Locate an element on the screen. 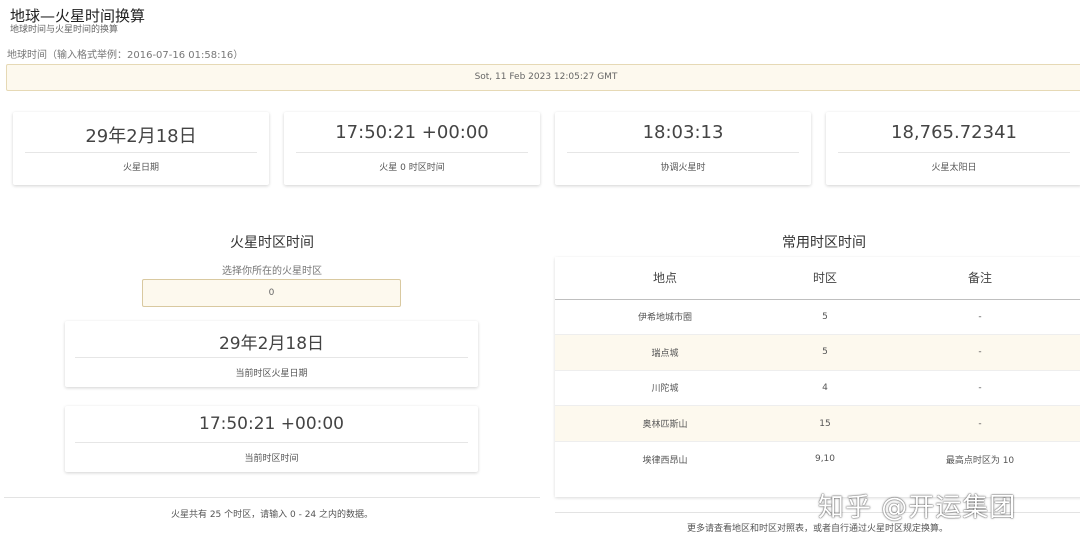 This screenshot has height=551, width=1080. table-row: 瑞点城 5 - is located at coordinates (817, 352).